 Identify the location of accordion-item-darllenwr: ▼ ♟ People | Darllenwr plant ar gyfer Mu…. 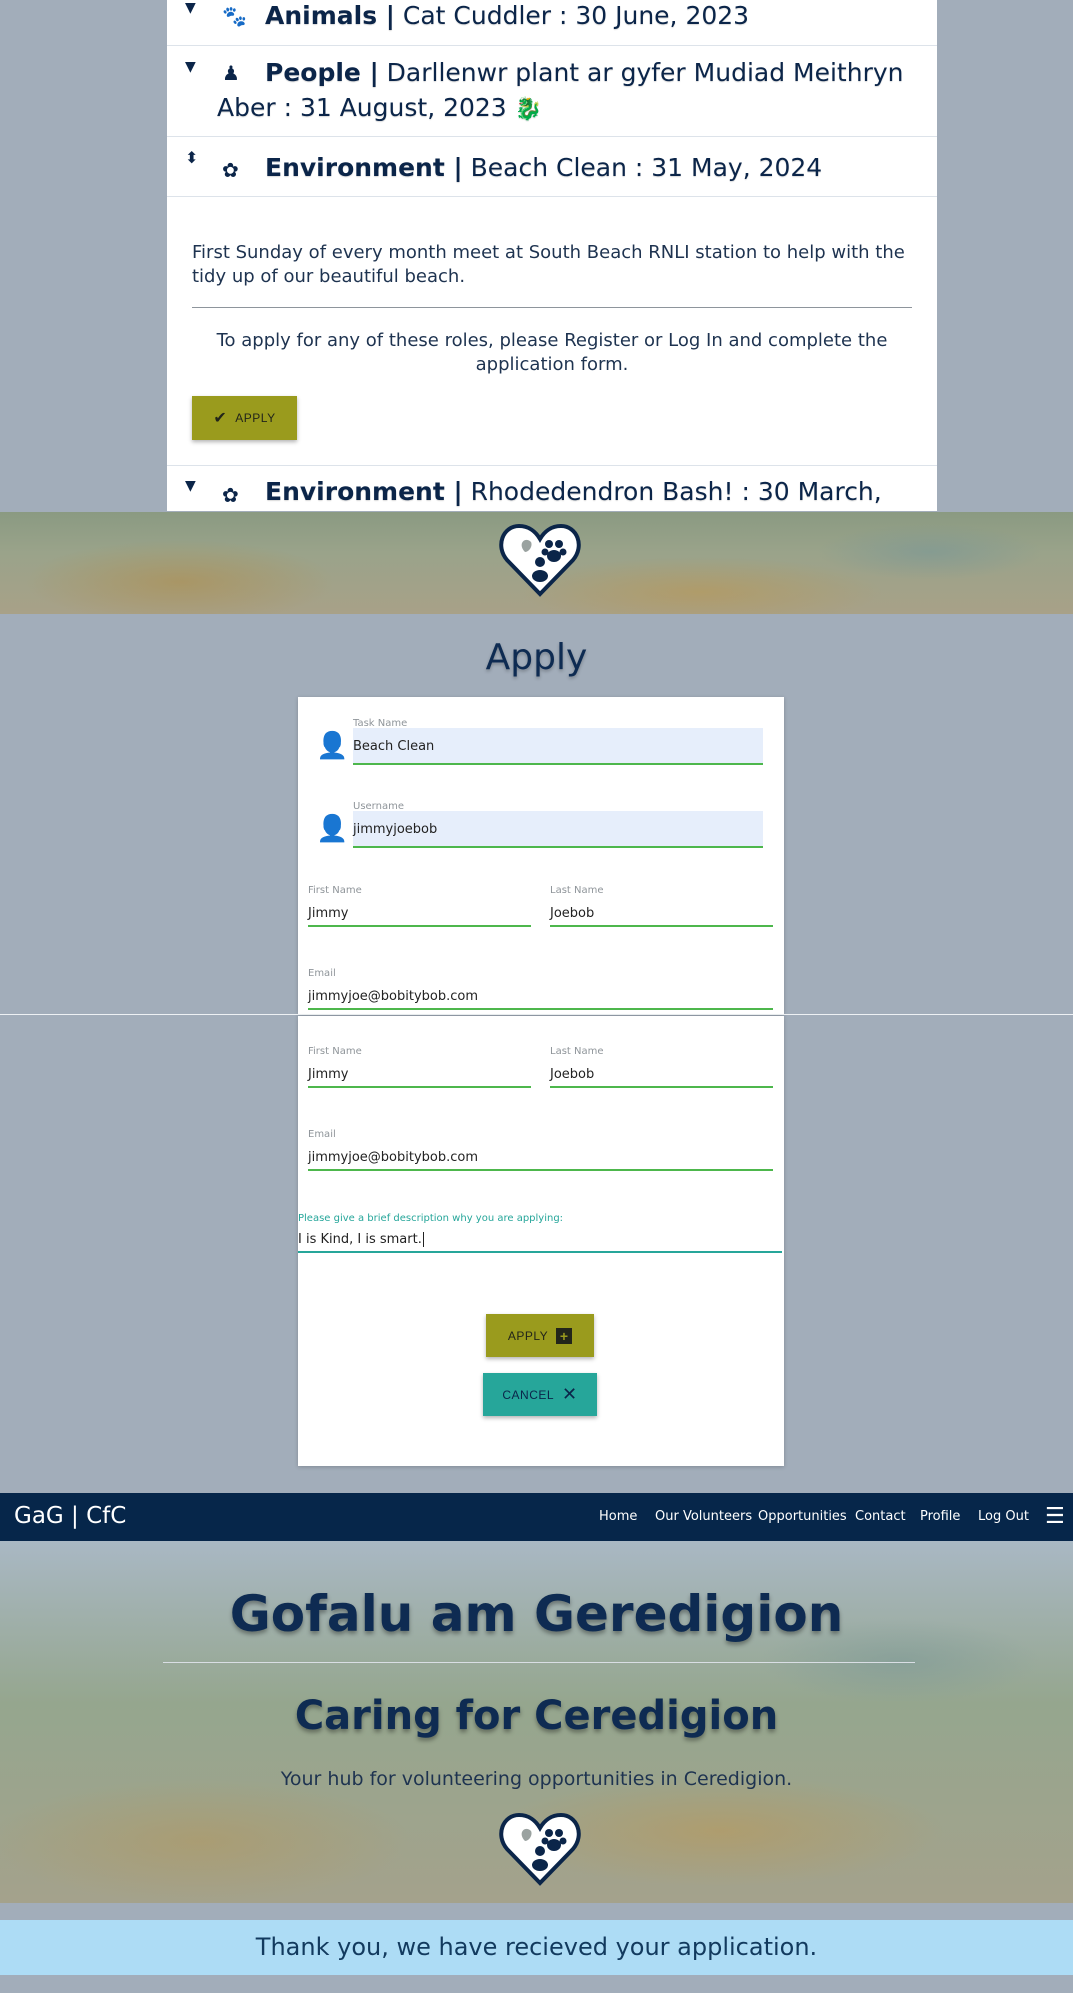
(552, 91).